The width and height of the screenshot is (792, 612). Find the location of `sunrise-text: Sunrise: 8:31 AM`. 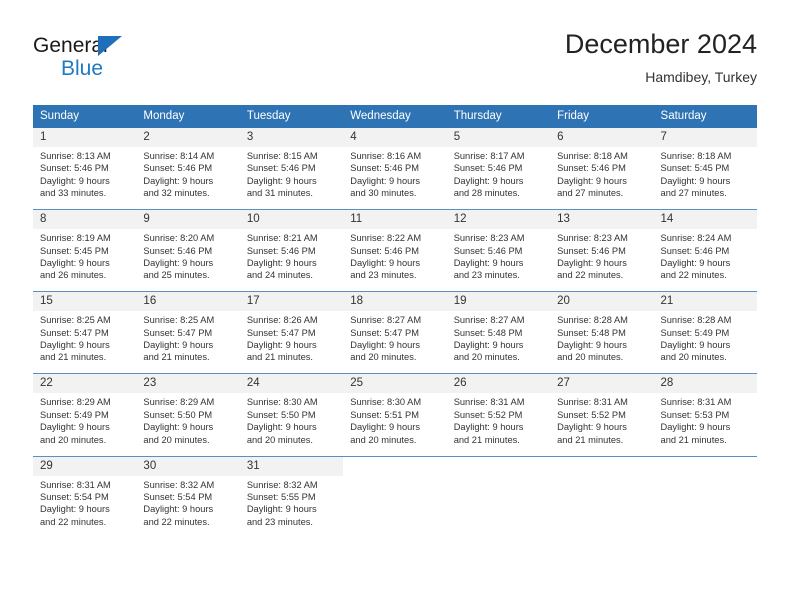

sunrise-text: Sunrise: 8:31 AM is located at coordinates (75, 484).